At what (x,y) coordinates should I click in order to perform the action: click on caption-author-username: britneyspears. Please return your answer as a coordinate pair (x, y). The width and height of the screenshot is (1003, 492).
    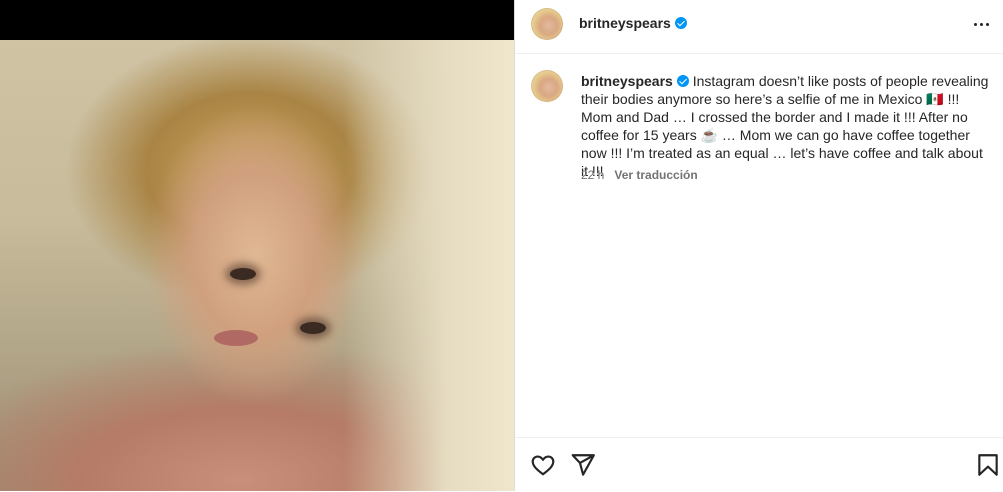
    Looking at the image, I should click on (627, 81).